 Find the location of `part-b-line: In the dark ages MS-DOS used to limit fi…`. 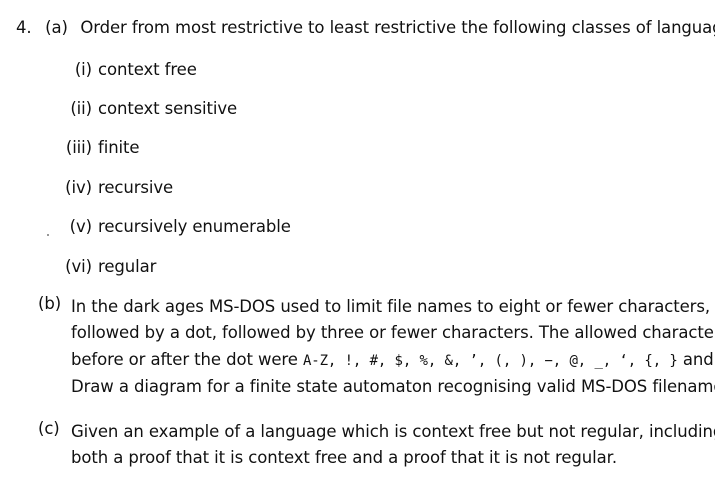

part-b-line: In the dark ages MS-DOS used to limit fi… is located at coordinates (390, 306).